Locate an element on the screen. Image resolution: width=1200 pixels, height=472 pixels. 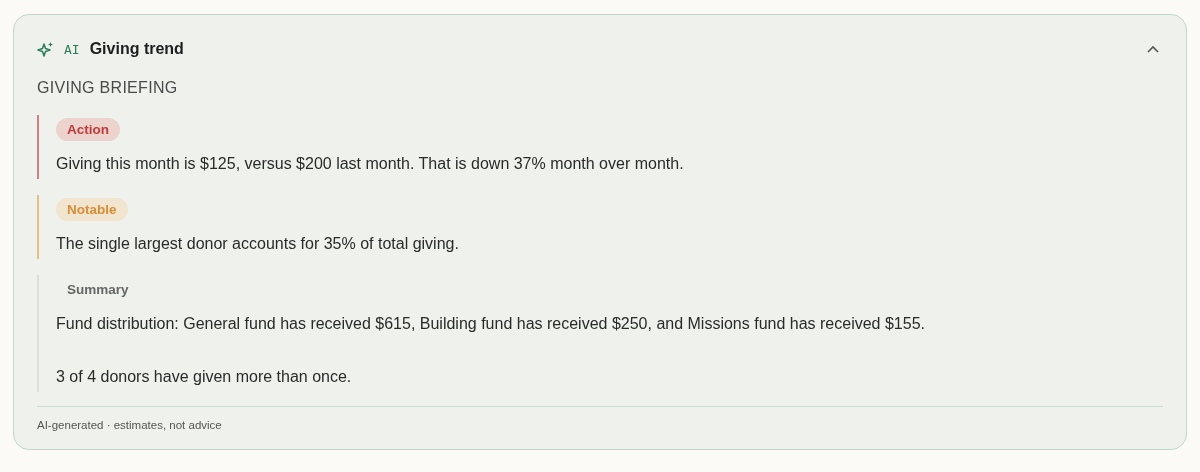
sparkle-icon is located at coordinates (45, 49).